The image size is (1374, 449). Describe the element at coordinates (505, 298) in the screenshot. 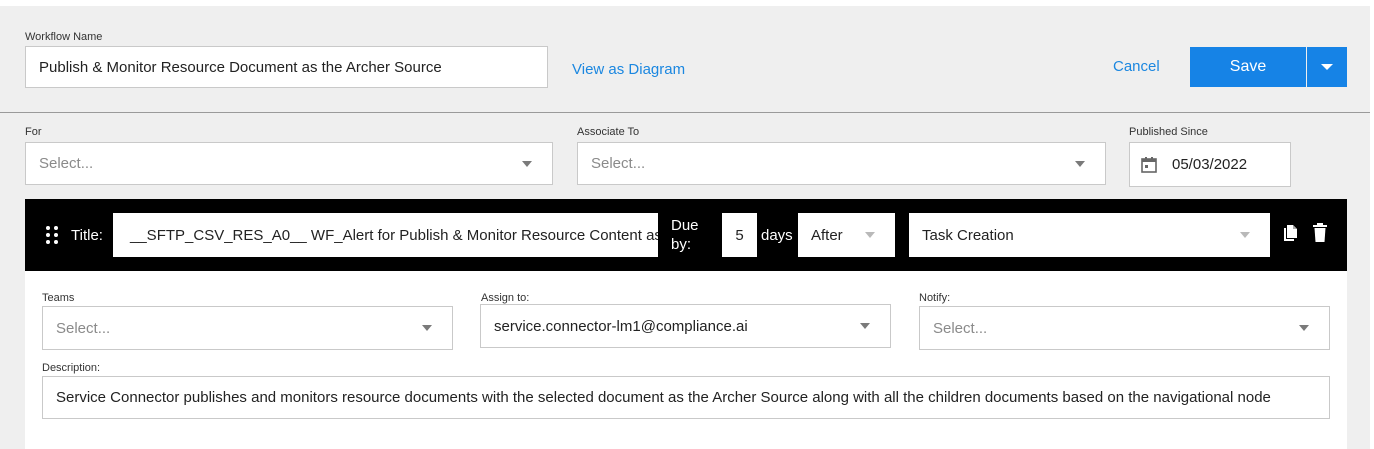

I see `assign-to-label: Assign to:` at that location.